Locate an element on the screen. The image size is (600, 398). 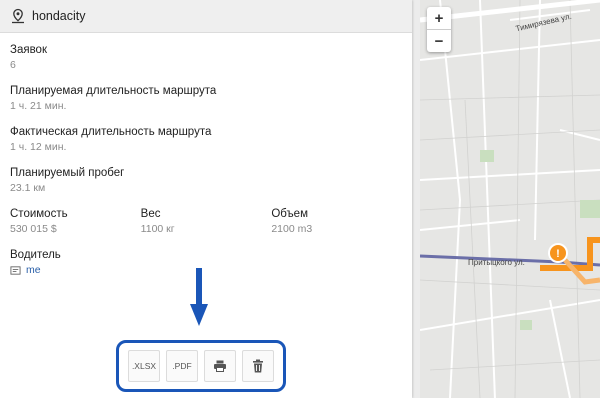
trash-icon is located at coordinates (258, 366).